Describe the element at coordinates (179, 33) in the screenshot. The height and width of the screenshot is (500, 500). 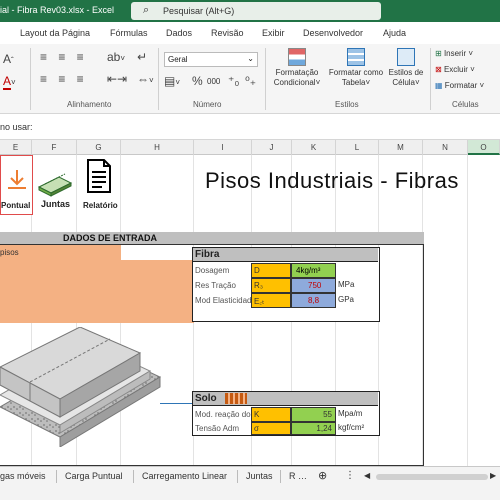
I see `tab-data: Dados` at that location.